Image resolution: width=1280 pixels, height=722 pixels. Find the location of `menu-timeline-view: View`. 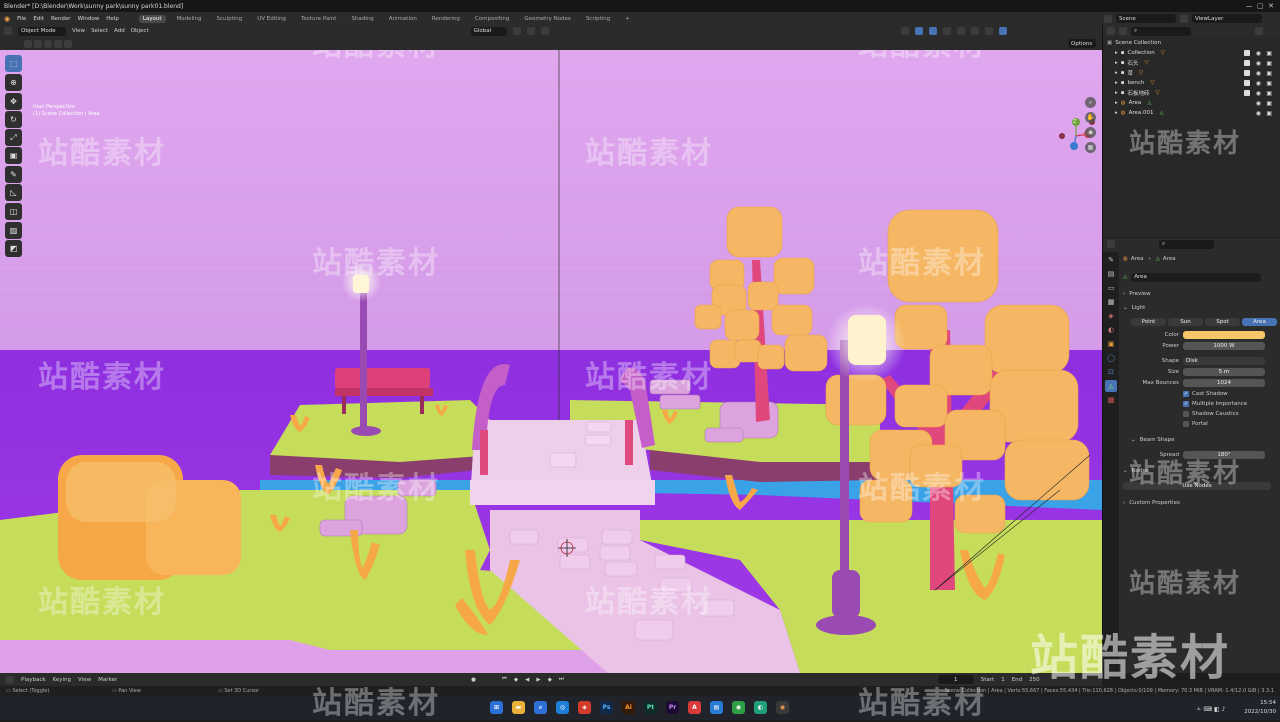

menu-timeline-view: View is located at coordinates (84, 680).